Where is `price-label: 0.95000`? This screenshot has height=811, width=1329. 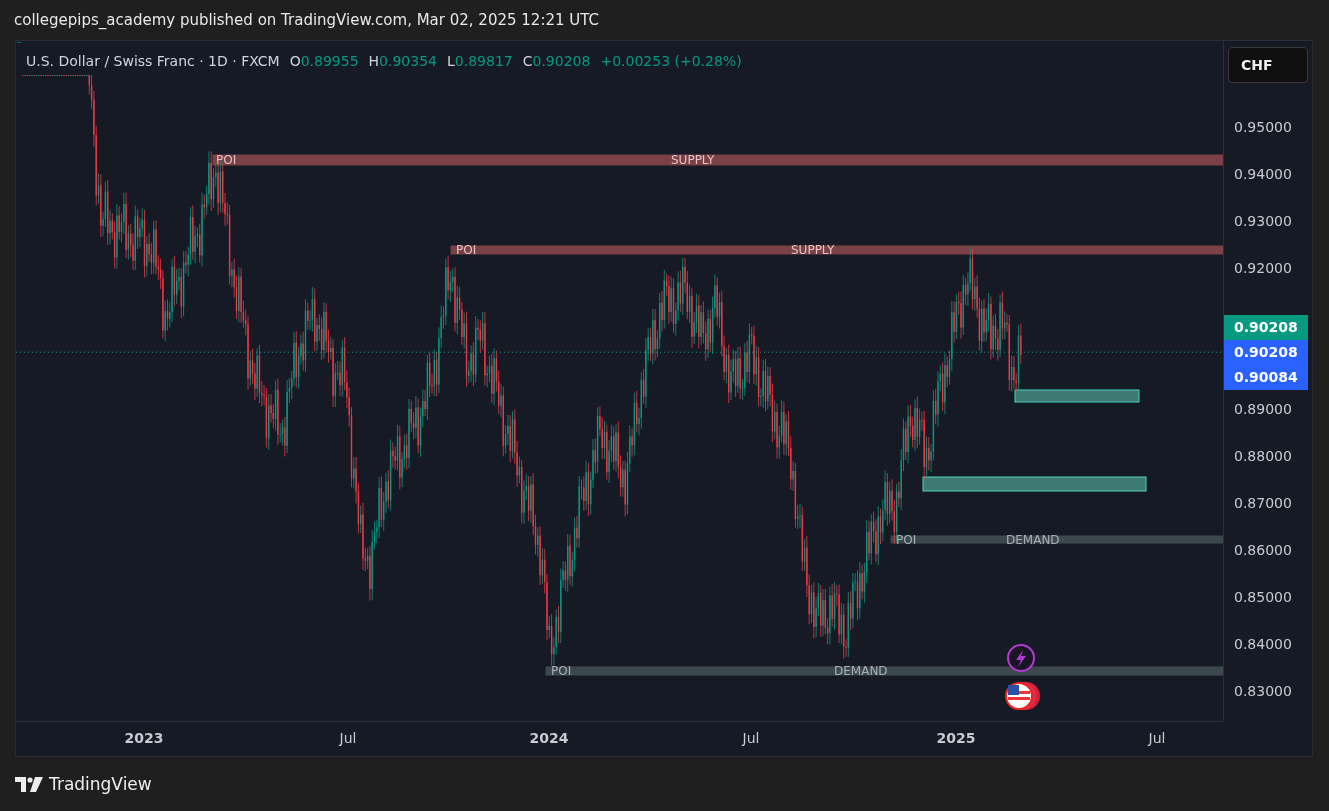 price-label: 0.95000 is located at coordinates (1263, 127).